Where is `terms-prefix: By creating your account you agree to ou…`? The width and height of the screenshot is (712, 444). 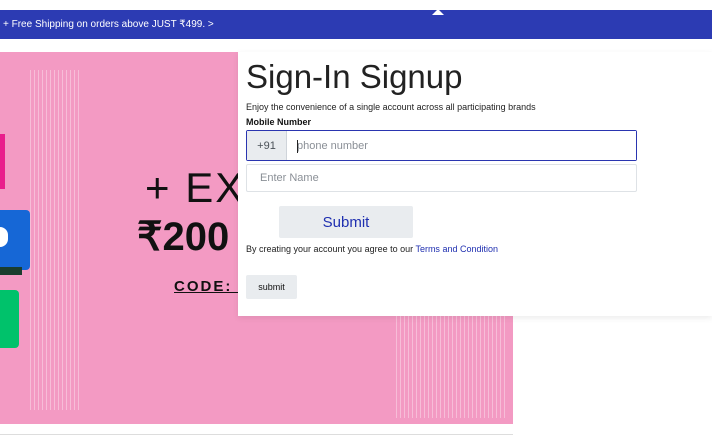 terms-prefix: By creating your account you agree to ou… is located at coordinates (331, 249).